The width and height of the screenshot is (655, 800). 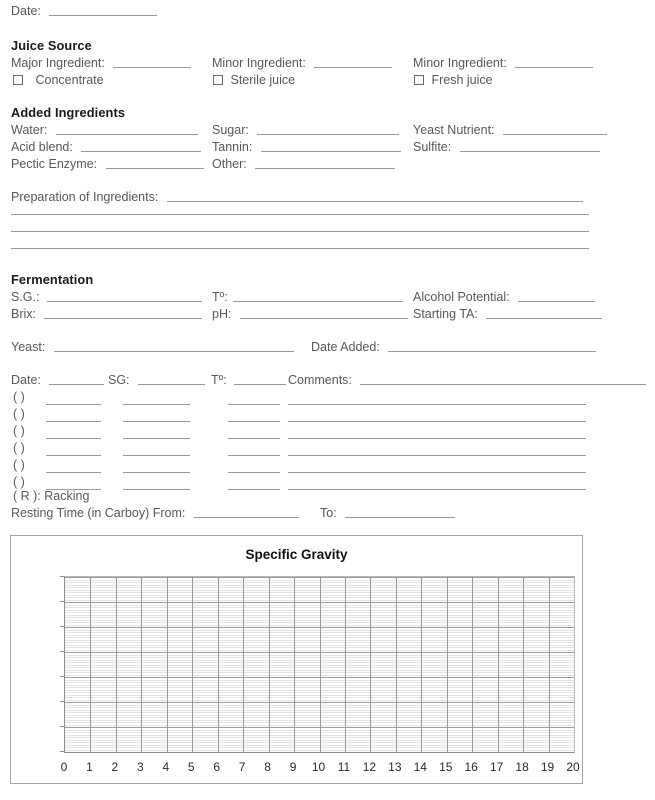 What do you see at coordinates (106, 147) in the screenshot?
I see `field-acid-blend: Acid blend:` at bounding box center [106, 147].